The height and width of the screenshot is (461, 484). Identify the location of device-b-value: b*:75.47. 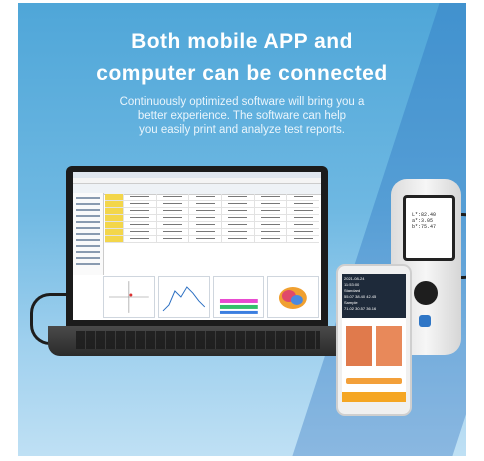
(424, 227).